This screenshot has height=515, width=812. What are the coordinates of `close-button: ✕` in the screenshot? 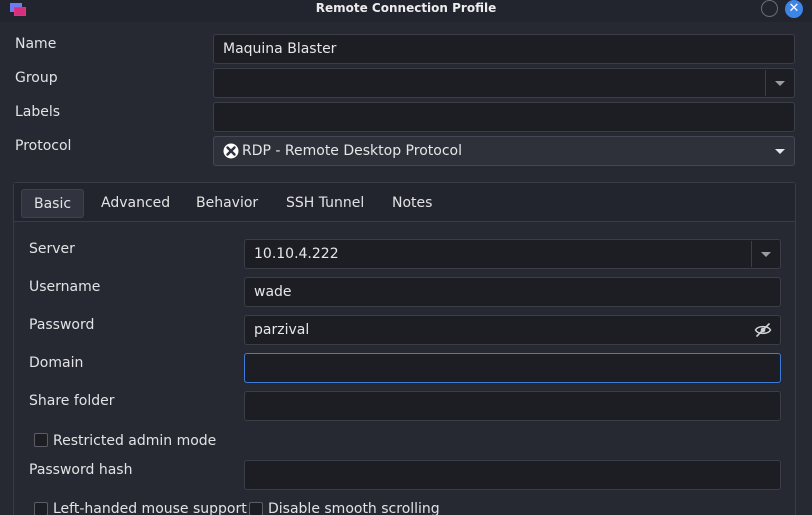 It's located at (794, 9).